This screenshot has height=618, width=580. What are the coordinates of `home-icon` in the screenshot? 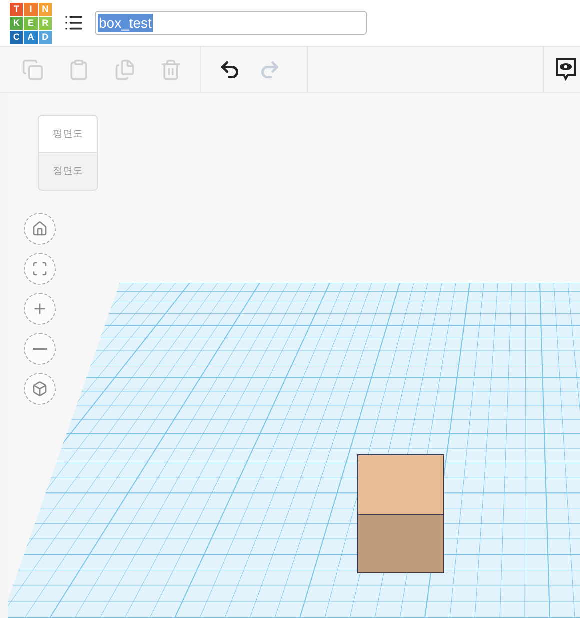 It's located at (40, 229).